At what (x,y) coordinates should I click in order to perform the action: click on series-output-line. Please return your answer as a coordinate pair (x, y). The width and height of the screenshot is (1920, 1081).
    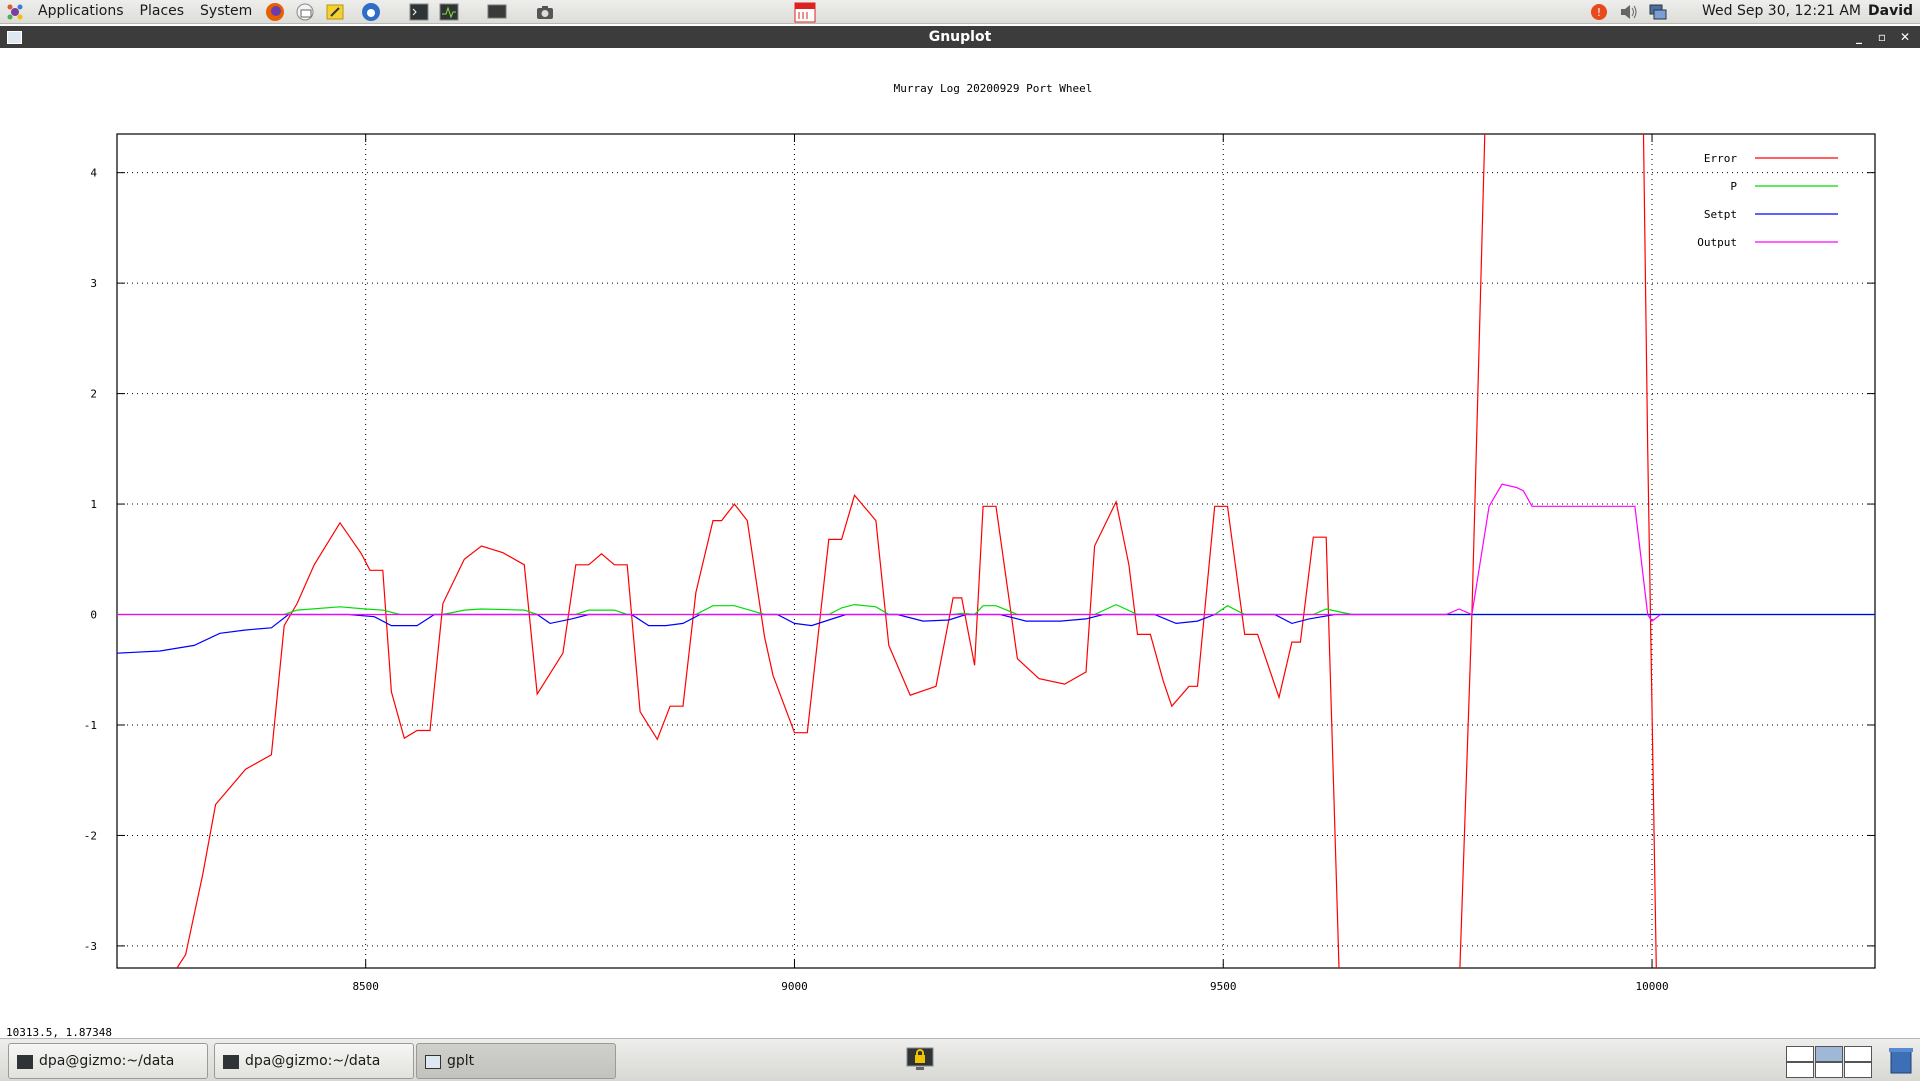
    Looking at the image, I should click on (889, 552).